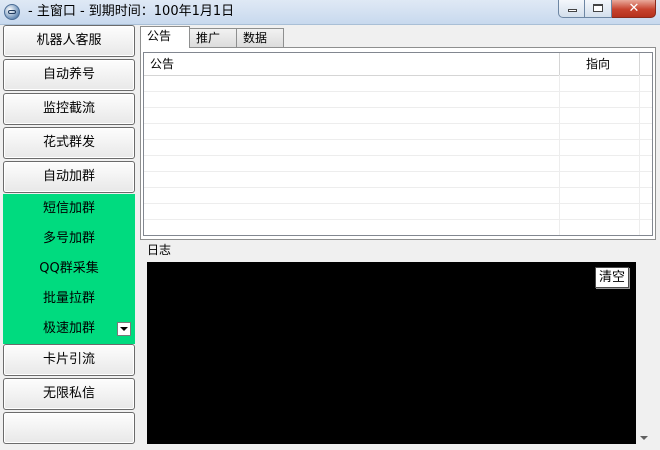 The image size is (660, 450). I want to click on window-title: - 主窗口 - 到期时间：100年1月1日, so click(131, 11).